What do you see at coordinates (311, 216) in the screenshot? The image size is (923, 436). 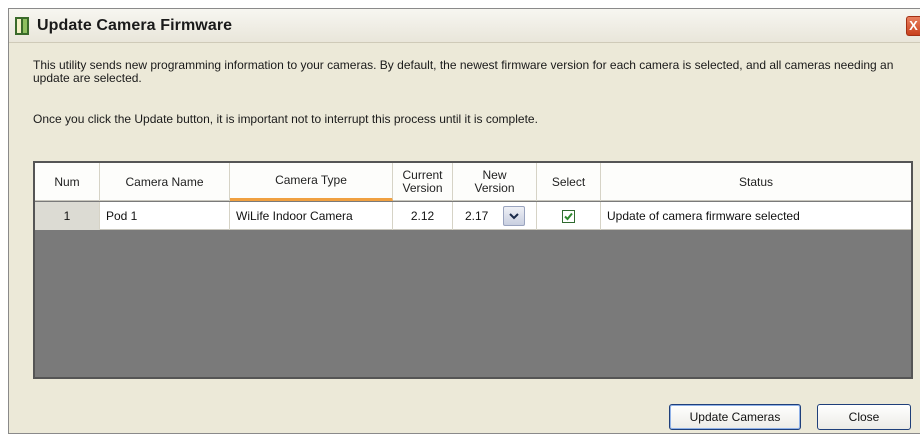 I see `row-camera-type: WiLife Indoor Camera` at bounding box center [311, 216].